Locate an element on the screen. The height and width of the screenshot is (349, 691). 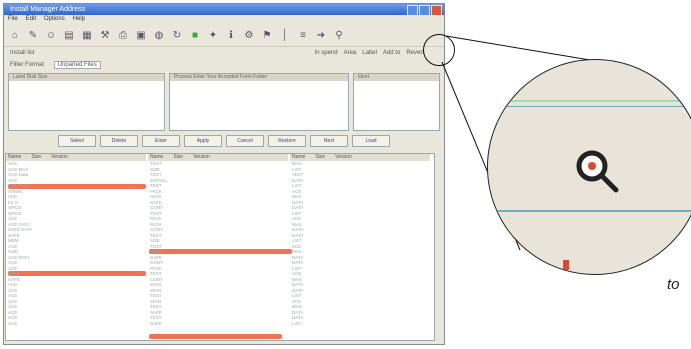
search-icon: ⚲ is located at coordinates (339, 35).